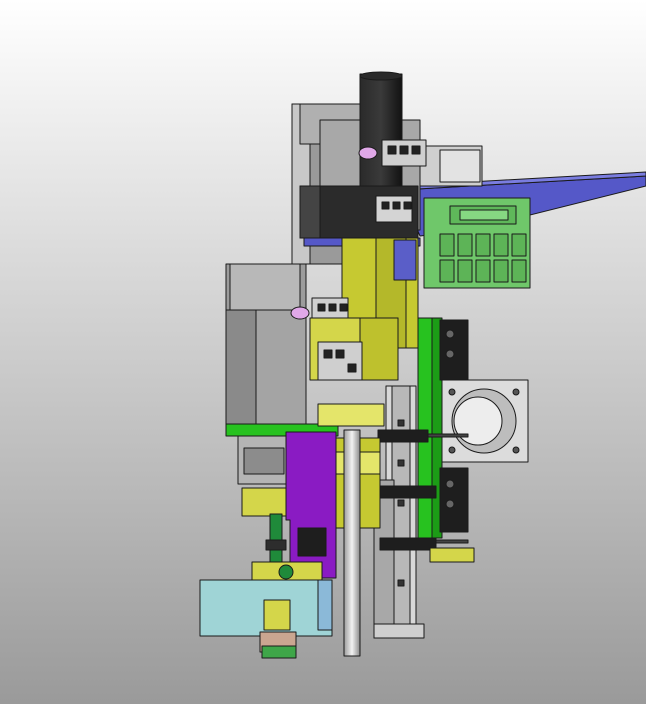 Image resolution: width=646 pixels, height=704 pixels. Describe the element at coordinates (352, 543) in the screenshot. I see `silver-rod` at that location.